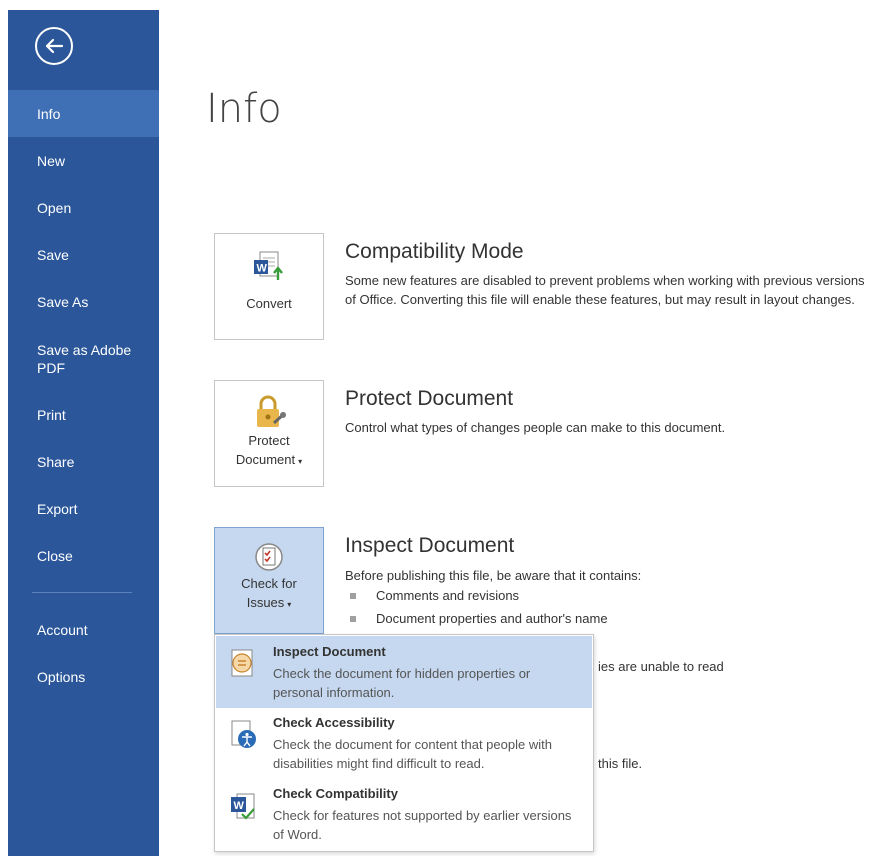 The image size is (872, 856). What do you see at coordinates (269, 583) in the screenshot?
I see `check-for-issues-label-1: Check for` at bounding box center [269, 583].